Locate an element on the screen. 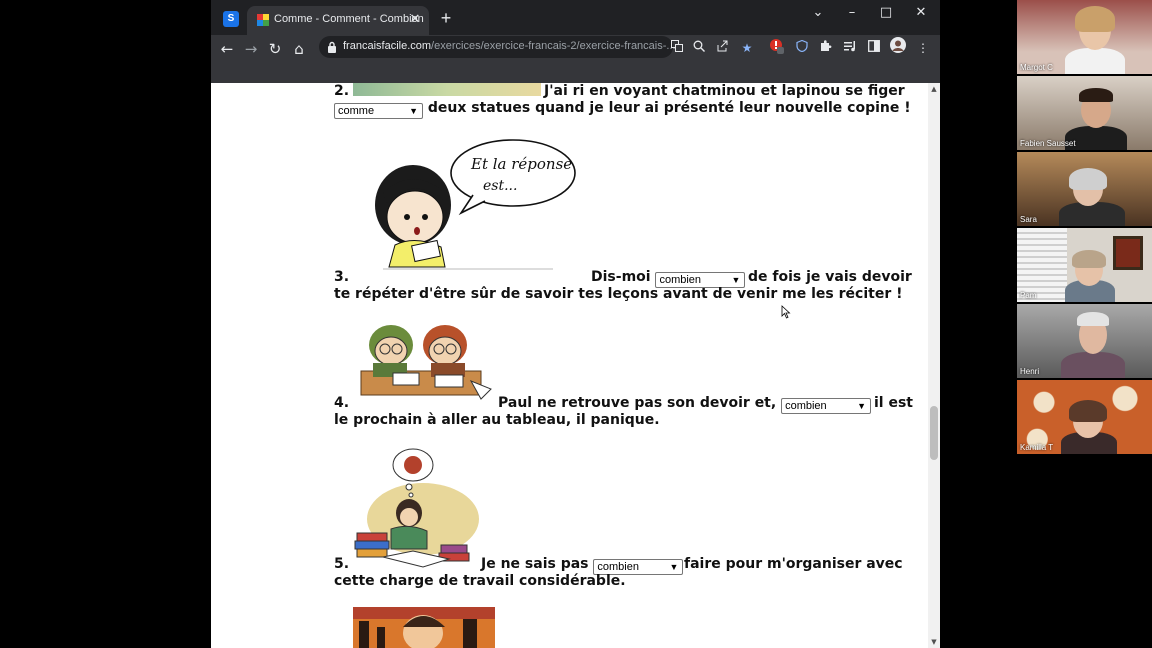  tab-active: Comme - Comment - Combien ✕ is located at coordinates (338, 20).